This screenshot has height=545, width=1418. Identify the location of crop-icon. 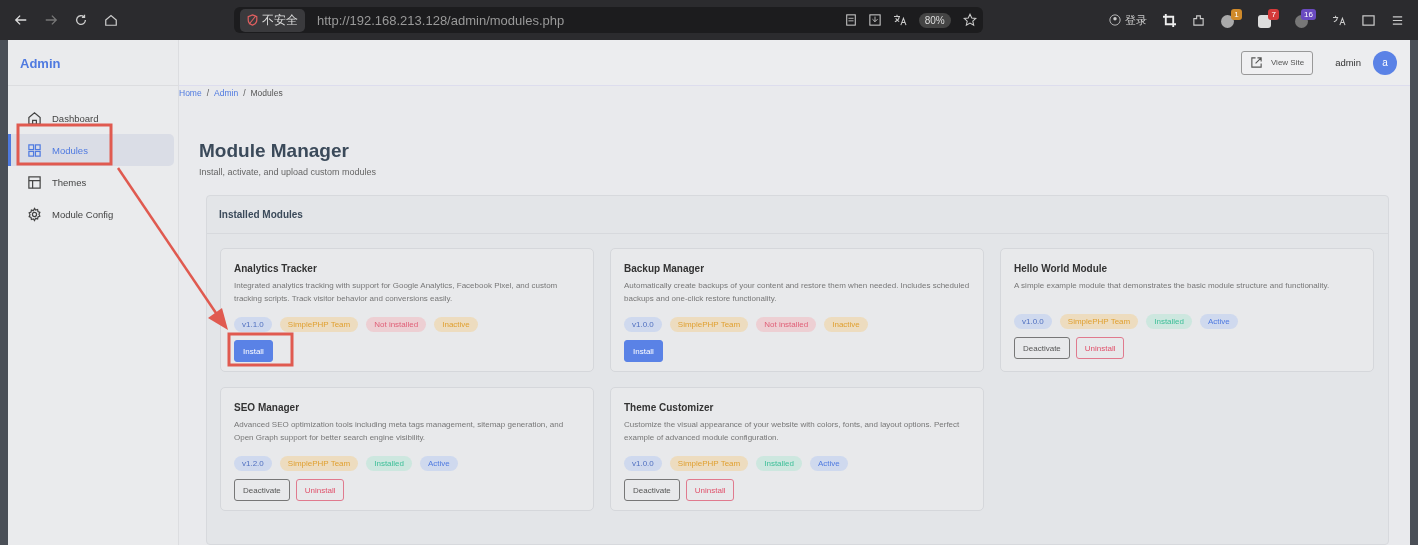
(1169, 20).